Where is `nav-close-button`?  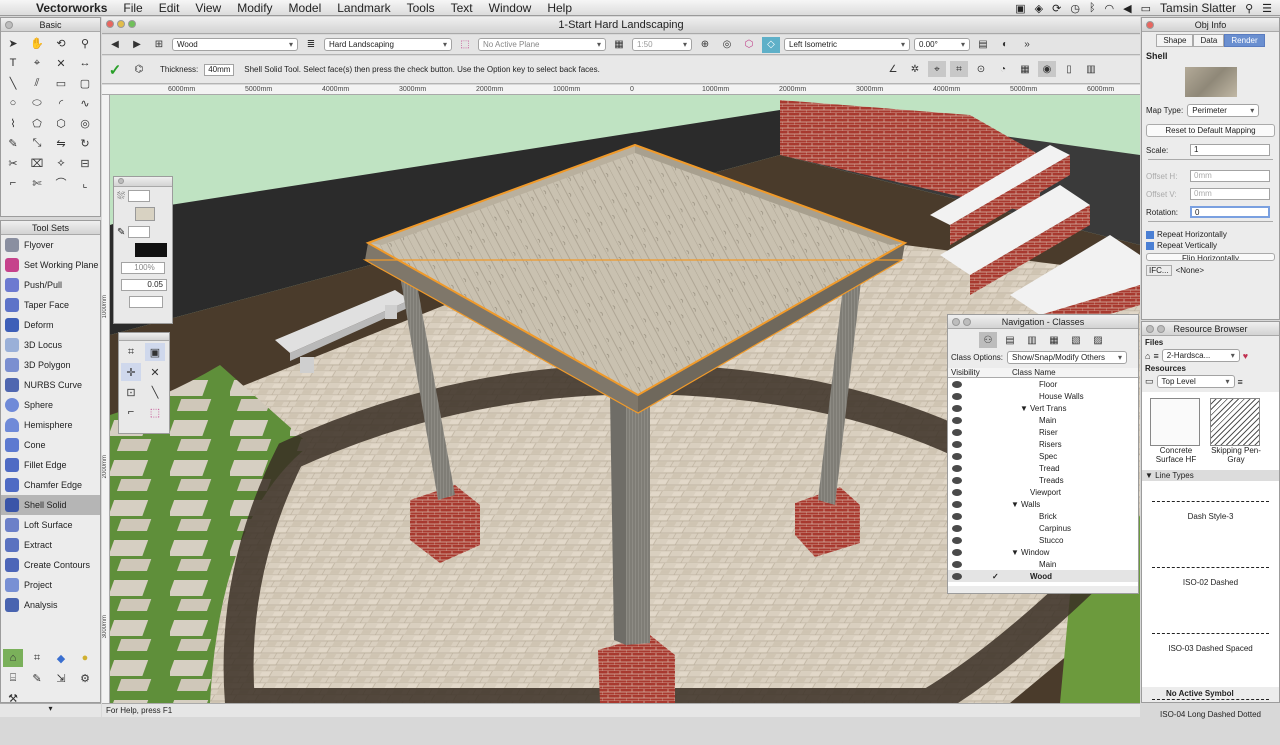 nav-close-button is located at coordinates (956, 322).